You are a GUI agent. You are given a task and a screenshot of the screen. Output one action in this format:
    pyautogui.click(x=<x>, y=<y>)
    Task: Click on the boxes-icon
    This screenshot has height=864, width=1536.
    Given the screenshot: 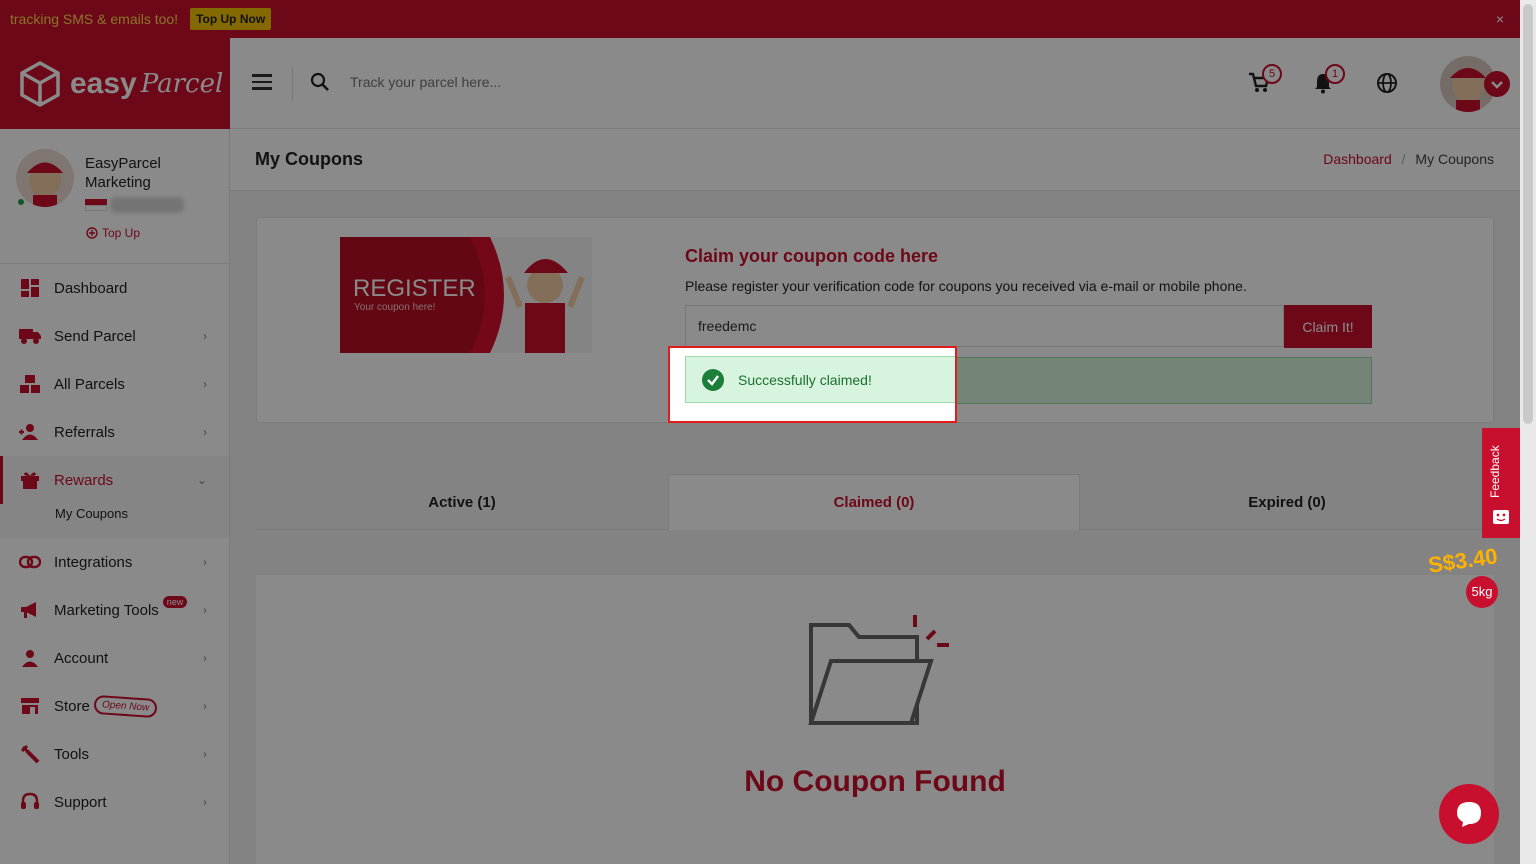 What is the action you would take?
    pyautogui.click(x=30, y=384)
    